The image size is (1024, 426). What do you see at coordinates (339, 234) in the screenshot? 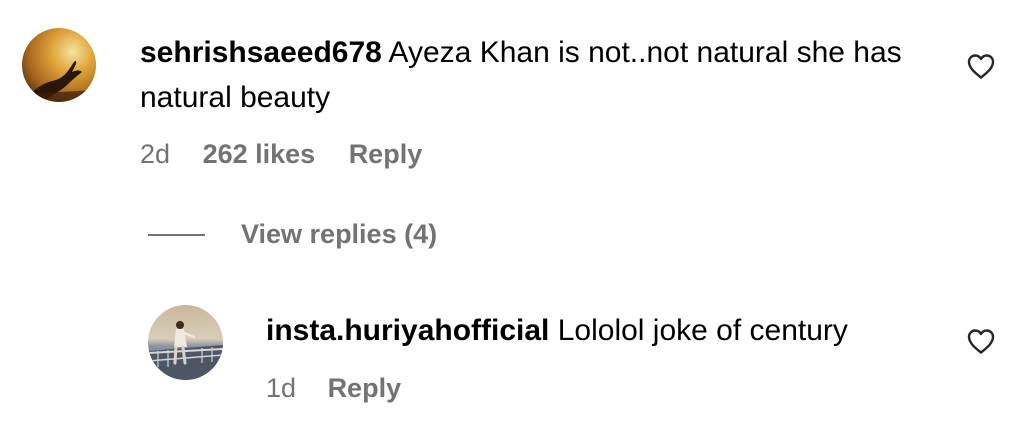
I see `view-replies-label: View replies (4)` at bounding box center [339, 234].